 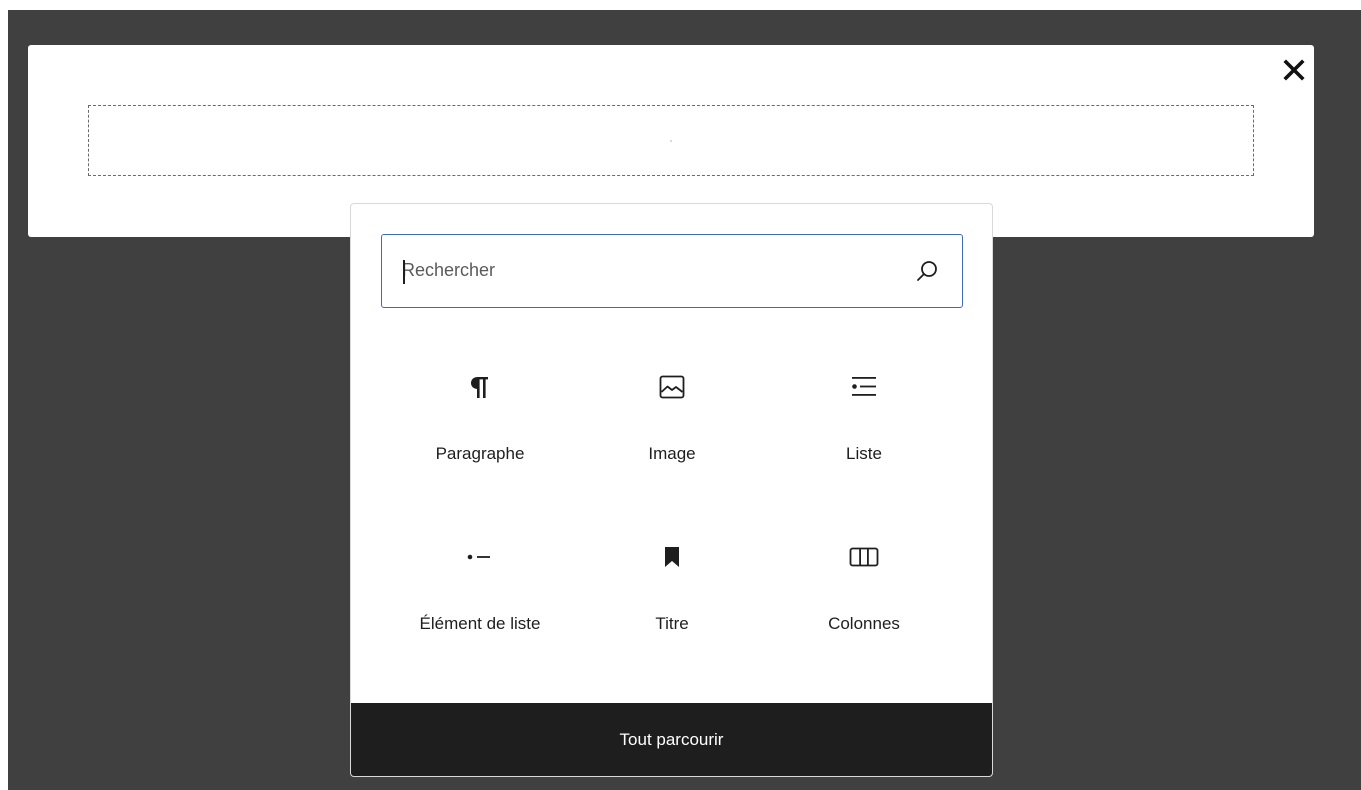 I want to click on heading-icon, so click(x=672, y=557).